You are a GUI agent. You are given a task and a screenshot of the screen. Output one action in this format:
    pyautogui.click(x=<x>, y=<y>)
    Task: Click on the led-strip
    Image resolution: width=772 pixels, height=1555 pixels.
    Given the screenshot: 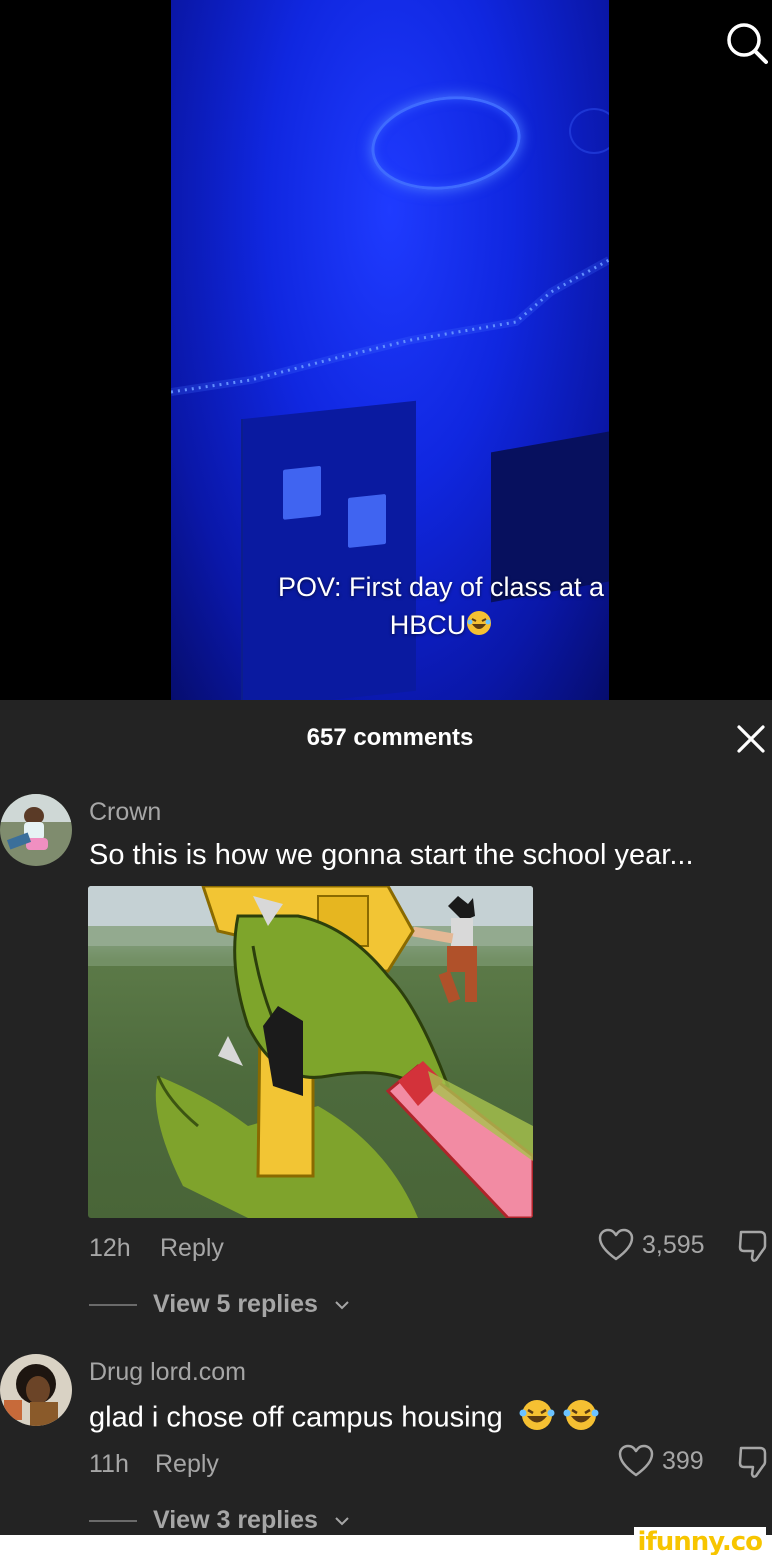 What is the action you would take?
    pyautogui.click(x=390, y=326)
    